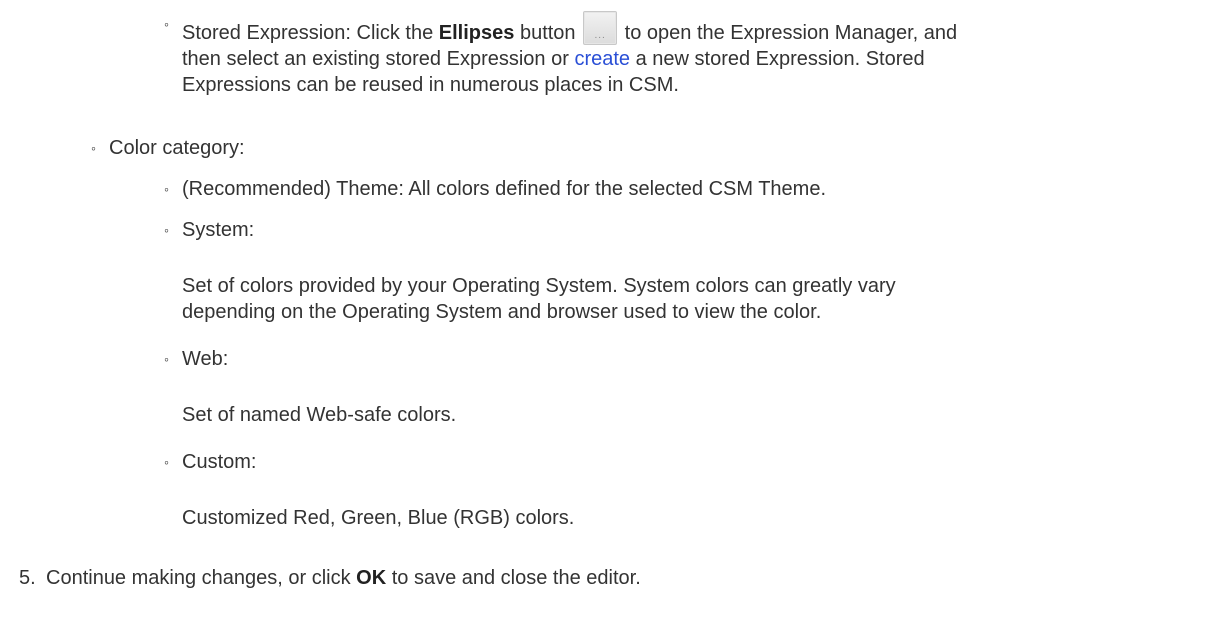 Image resolution: width=1219 pixels, height=639 pixels. Describe the element at coordinates (27, 578) in the screenshot. I see `step-5-number: 5.` at that location.